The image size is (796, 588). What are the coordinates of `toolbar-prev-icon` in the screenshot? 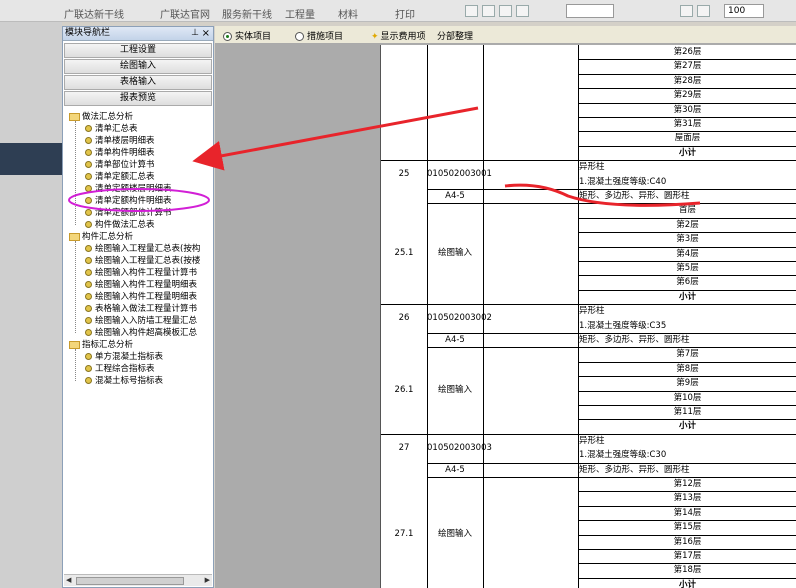 It's located at (488, 11).